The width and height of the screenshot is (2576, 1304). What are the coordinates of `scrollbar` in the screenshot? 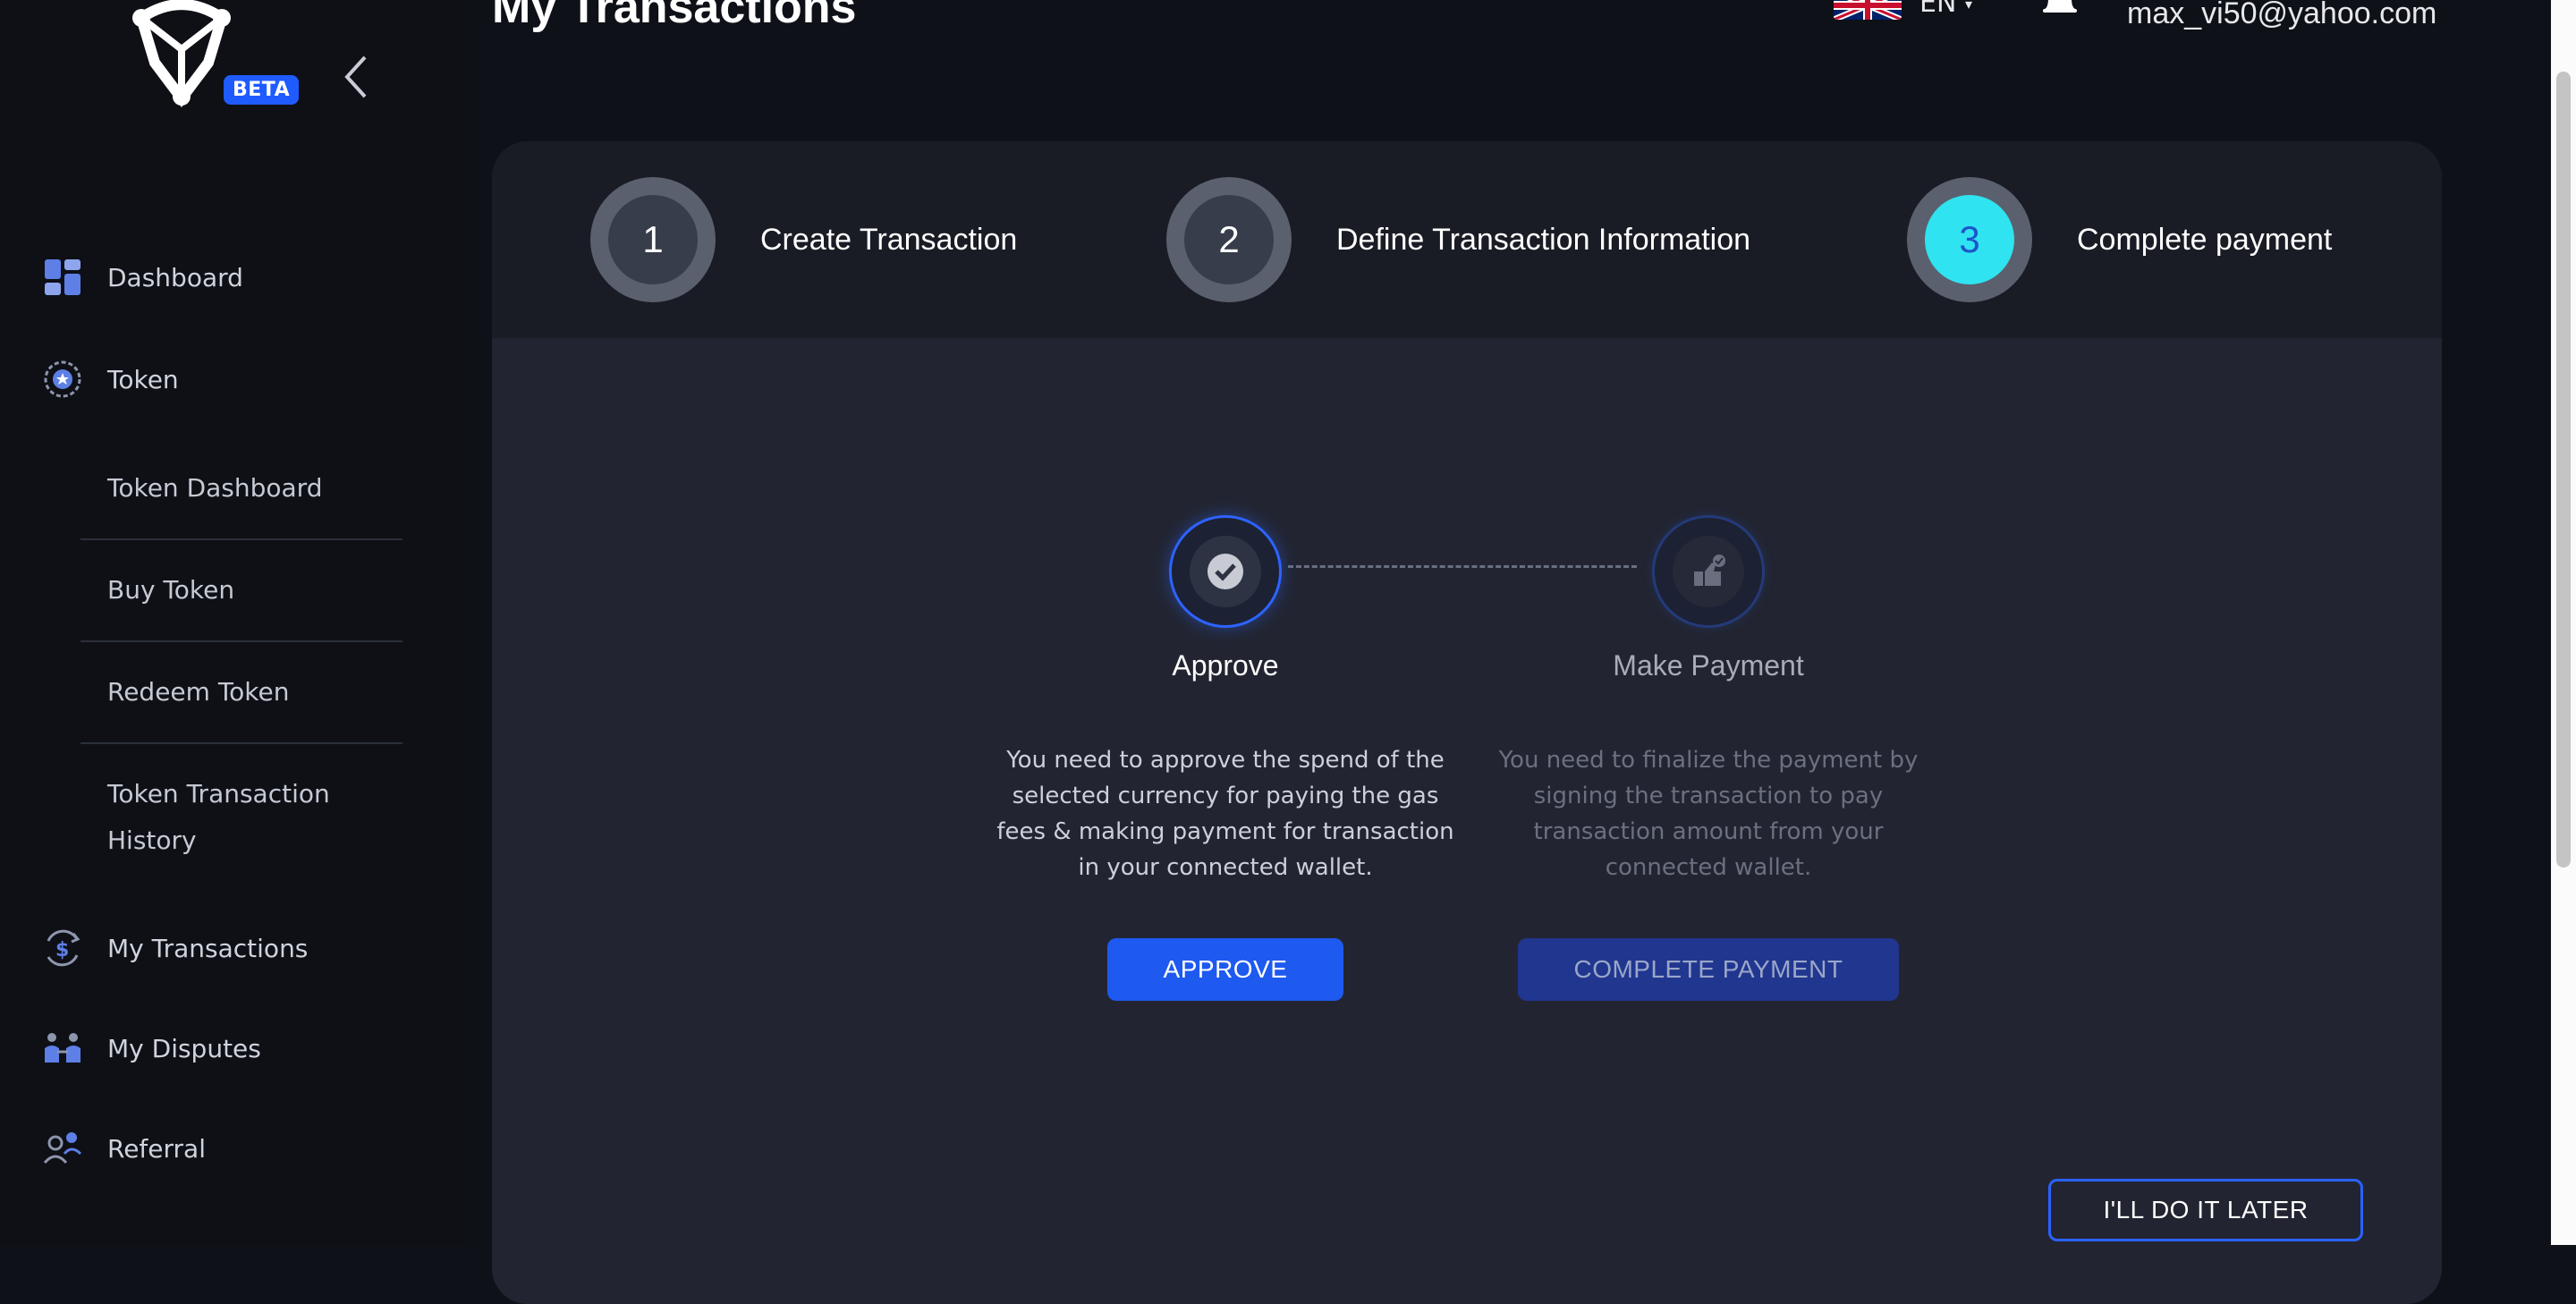 It's located at (2563, 623).